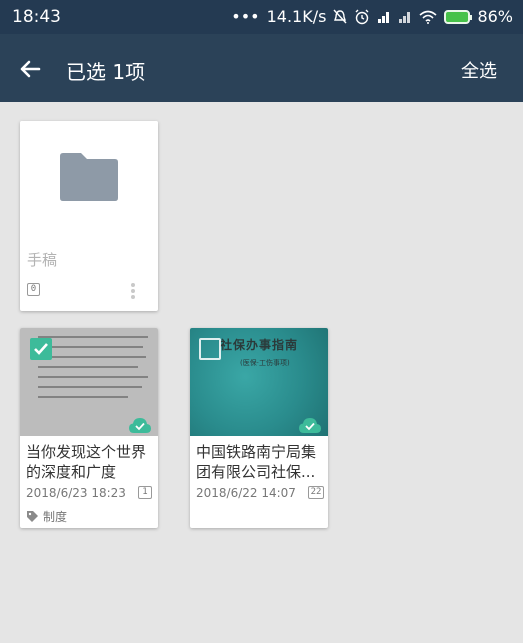 The width and height of the screenshot is (523, 643). I want to click on folder-icon, so click(89, 177).